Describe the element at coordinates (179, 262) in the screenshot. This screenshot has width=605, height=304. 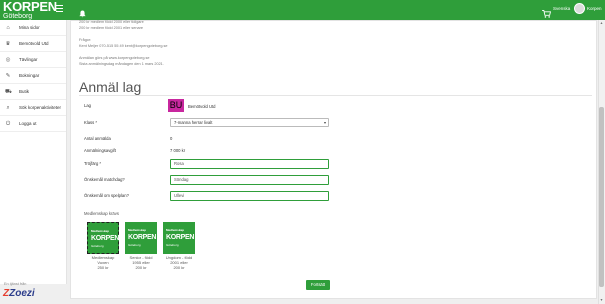
I see `tile-caption: Ungdom - född 2001 eller 200 kr` at that location.